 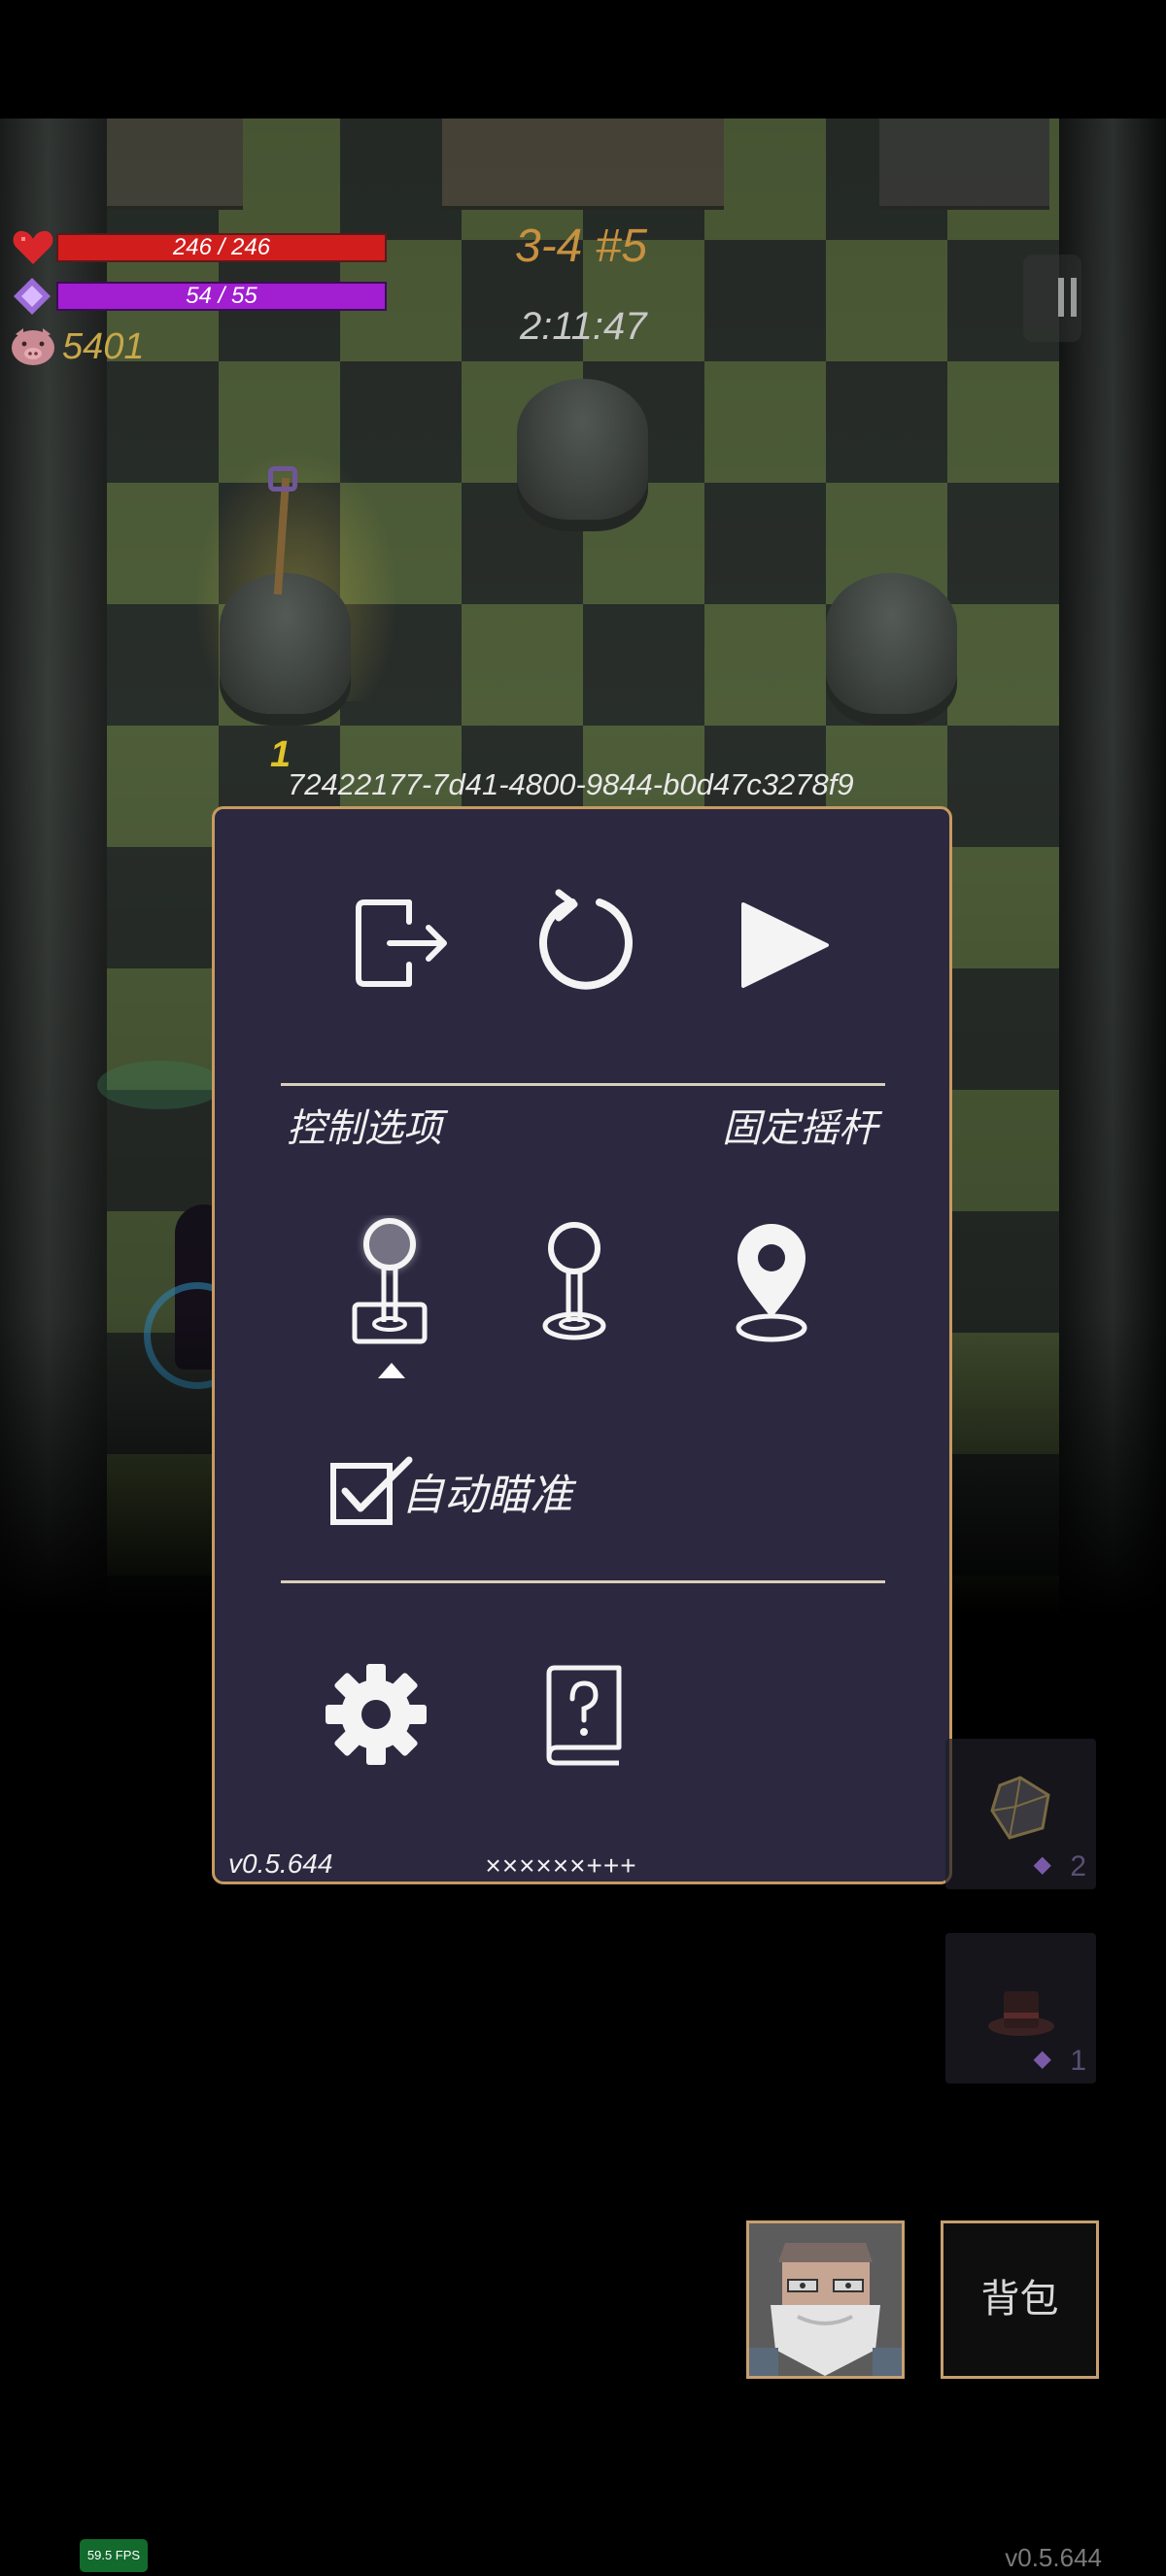 I want to click on slot-count: 1, so click(x=1078, y=2061).